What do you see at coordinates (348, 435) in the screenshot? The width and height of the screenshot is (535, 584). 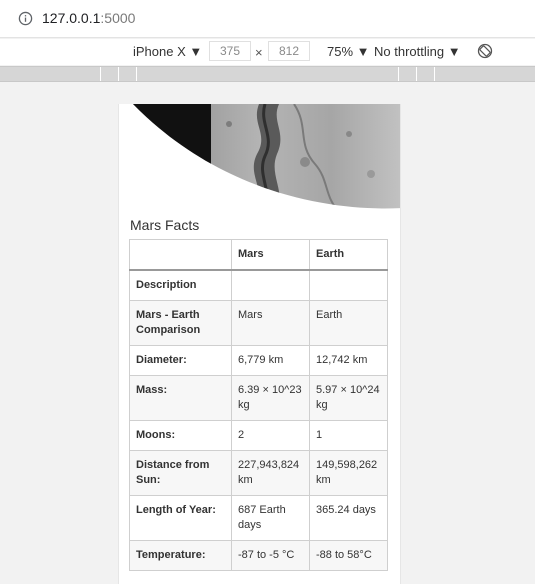 I see `earth-value: 1` at bounding box center [348, 435].